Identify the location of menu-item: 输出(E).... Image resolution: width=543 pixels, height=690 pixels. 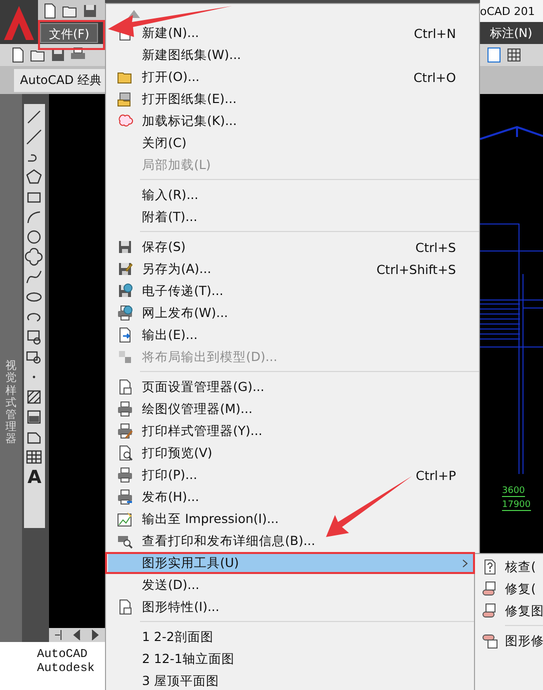
(291, 335).